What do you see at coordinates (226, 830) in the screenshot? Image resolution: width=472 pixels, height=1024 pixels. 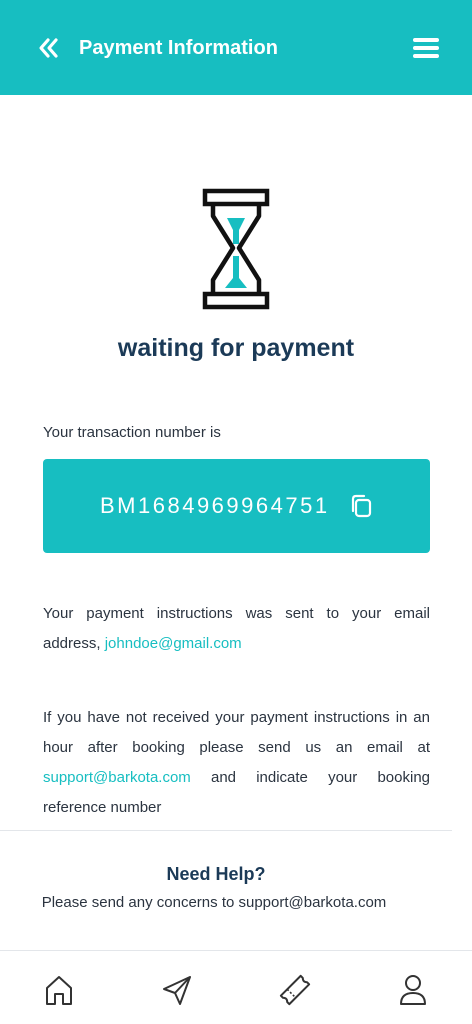 I see `divider` at bounding box center [226, 830].